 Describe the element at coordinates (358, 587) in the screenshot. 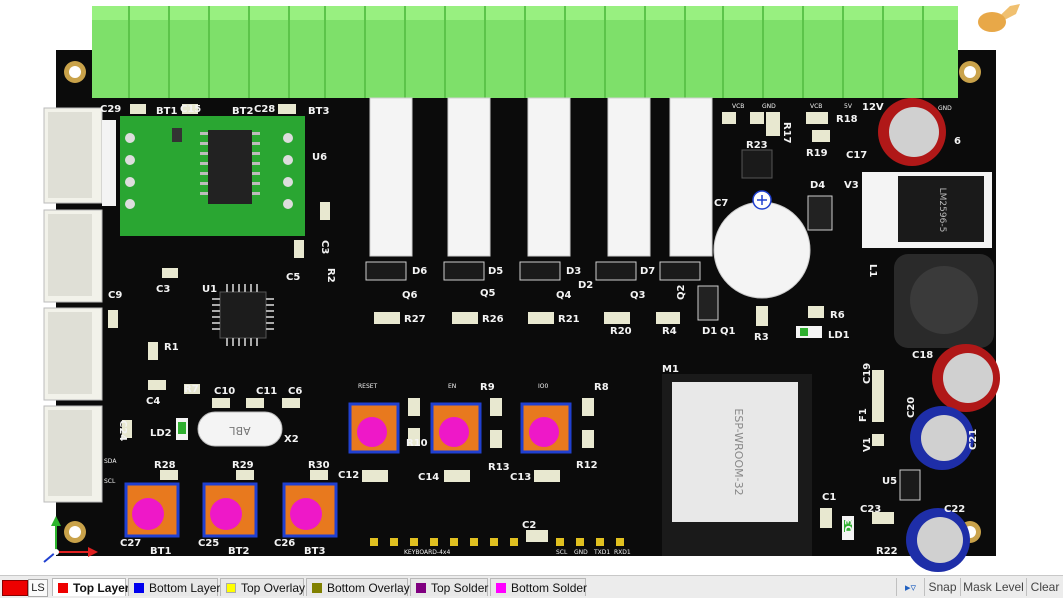

I see `tab-bottom-overlay: Bottom Overlay` at that location.